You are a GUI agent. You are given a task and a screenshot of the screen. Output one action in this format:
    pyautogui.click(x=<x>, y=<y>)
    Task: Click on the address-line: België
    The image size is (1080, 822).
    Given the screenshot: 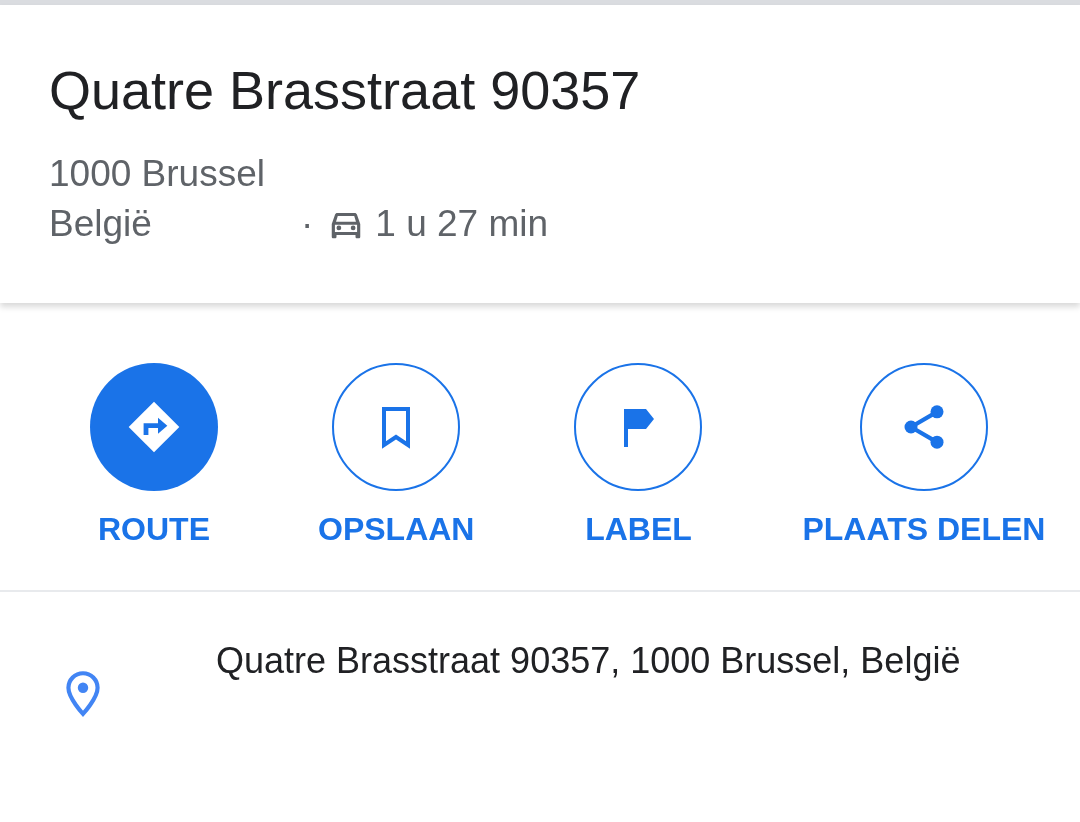 What is the action you would take?
    pyautogui.click(x=101, y=224)
    